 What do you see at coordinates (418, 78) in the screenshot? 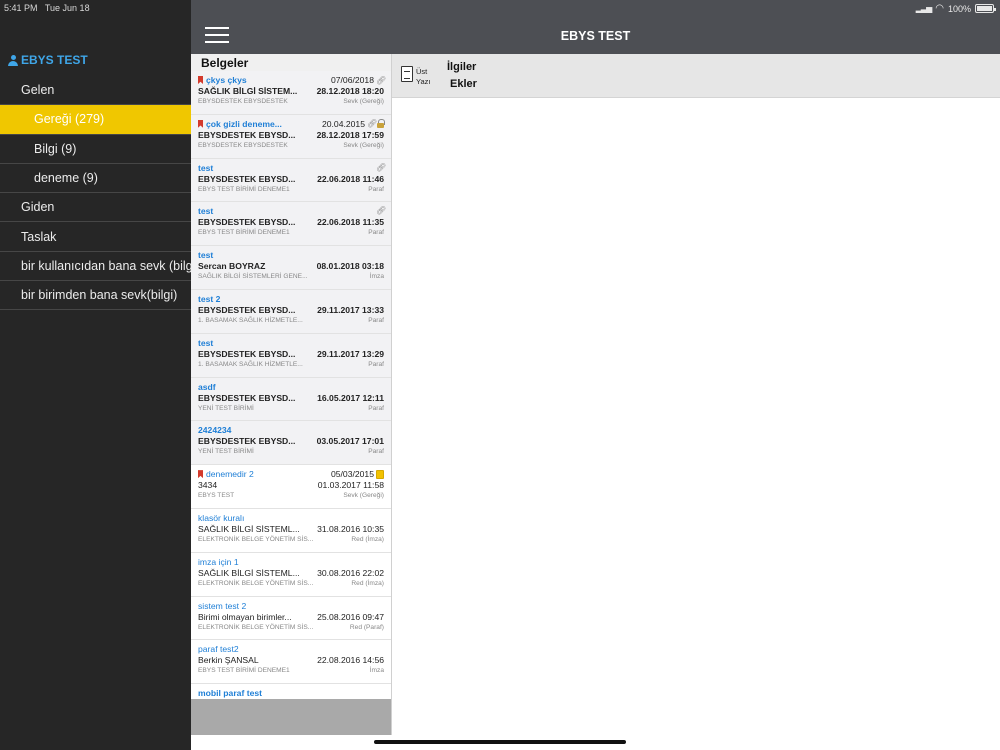
I see `ust-yazi-button: Üst Yazı` at bounding box center [418, 78].